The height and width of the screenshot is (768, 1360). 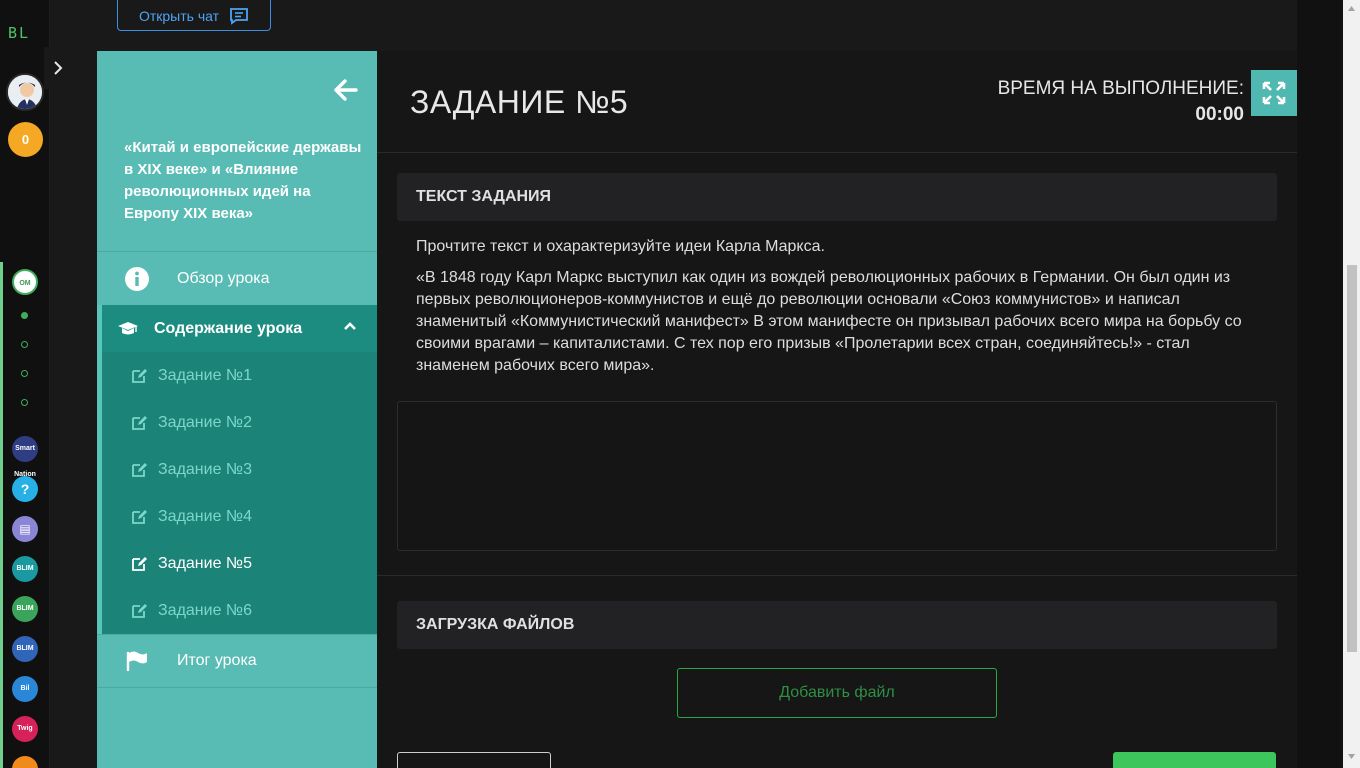 I want to click on nav-lesson-content-label: Содержание урока, so click(x=228, y=328).